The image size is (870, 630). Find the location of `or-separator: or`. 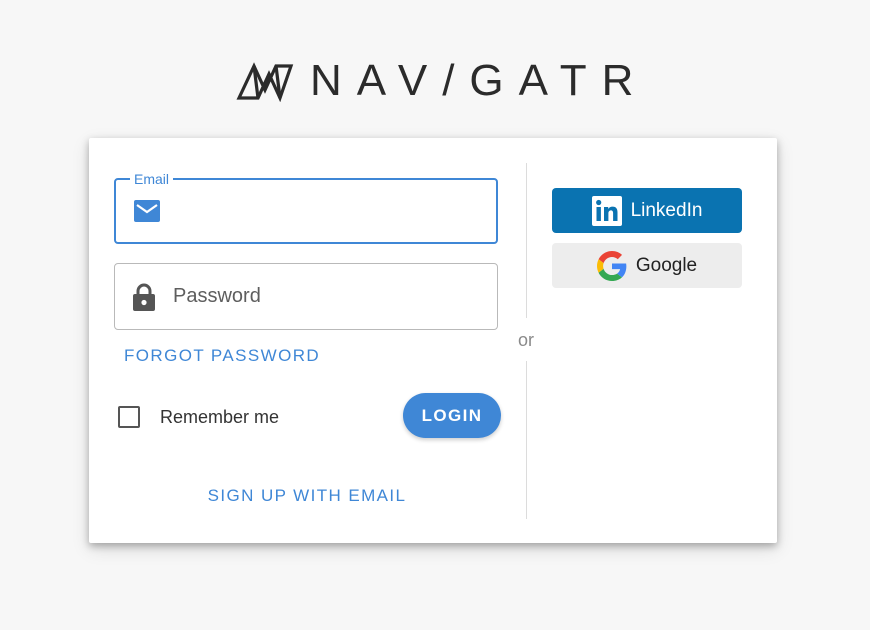

or-separator: or is located at coordinates (525, 340).